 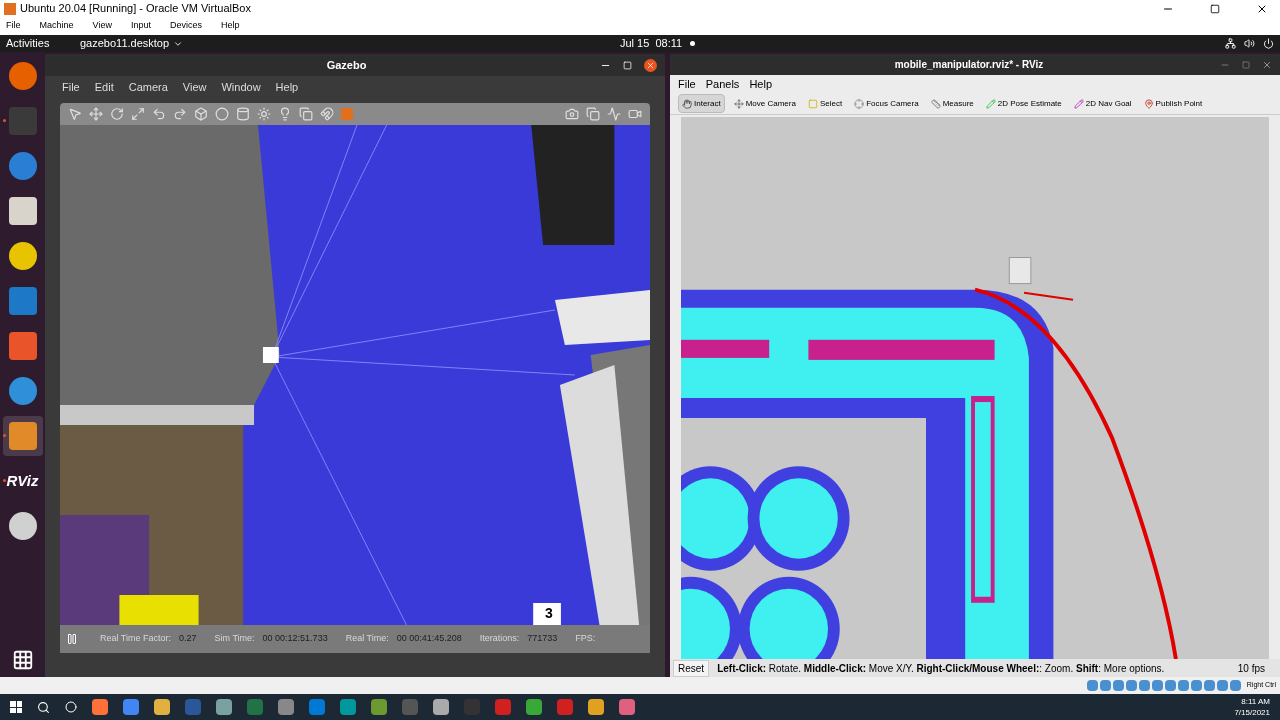 I want to click on cylinder-icon, so click(x=243, y=114).